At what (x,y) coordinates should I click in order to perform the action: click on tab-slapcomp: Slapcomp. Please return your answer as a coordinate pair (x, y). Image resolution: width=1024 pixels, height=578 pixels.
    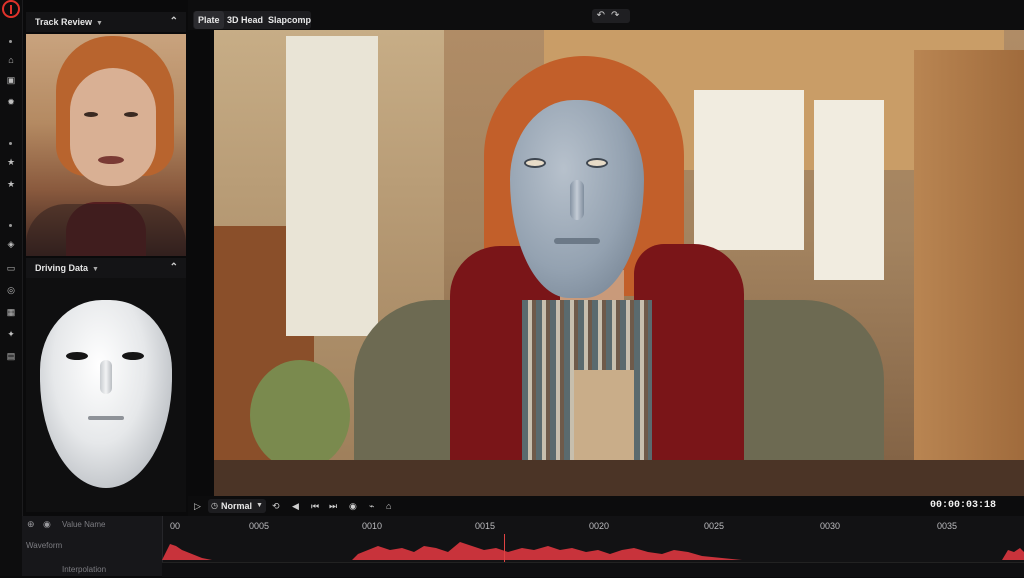
    Looking at the image, I should click on (289, 20).